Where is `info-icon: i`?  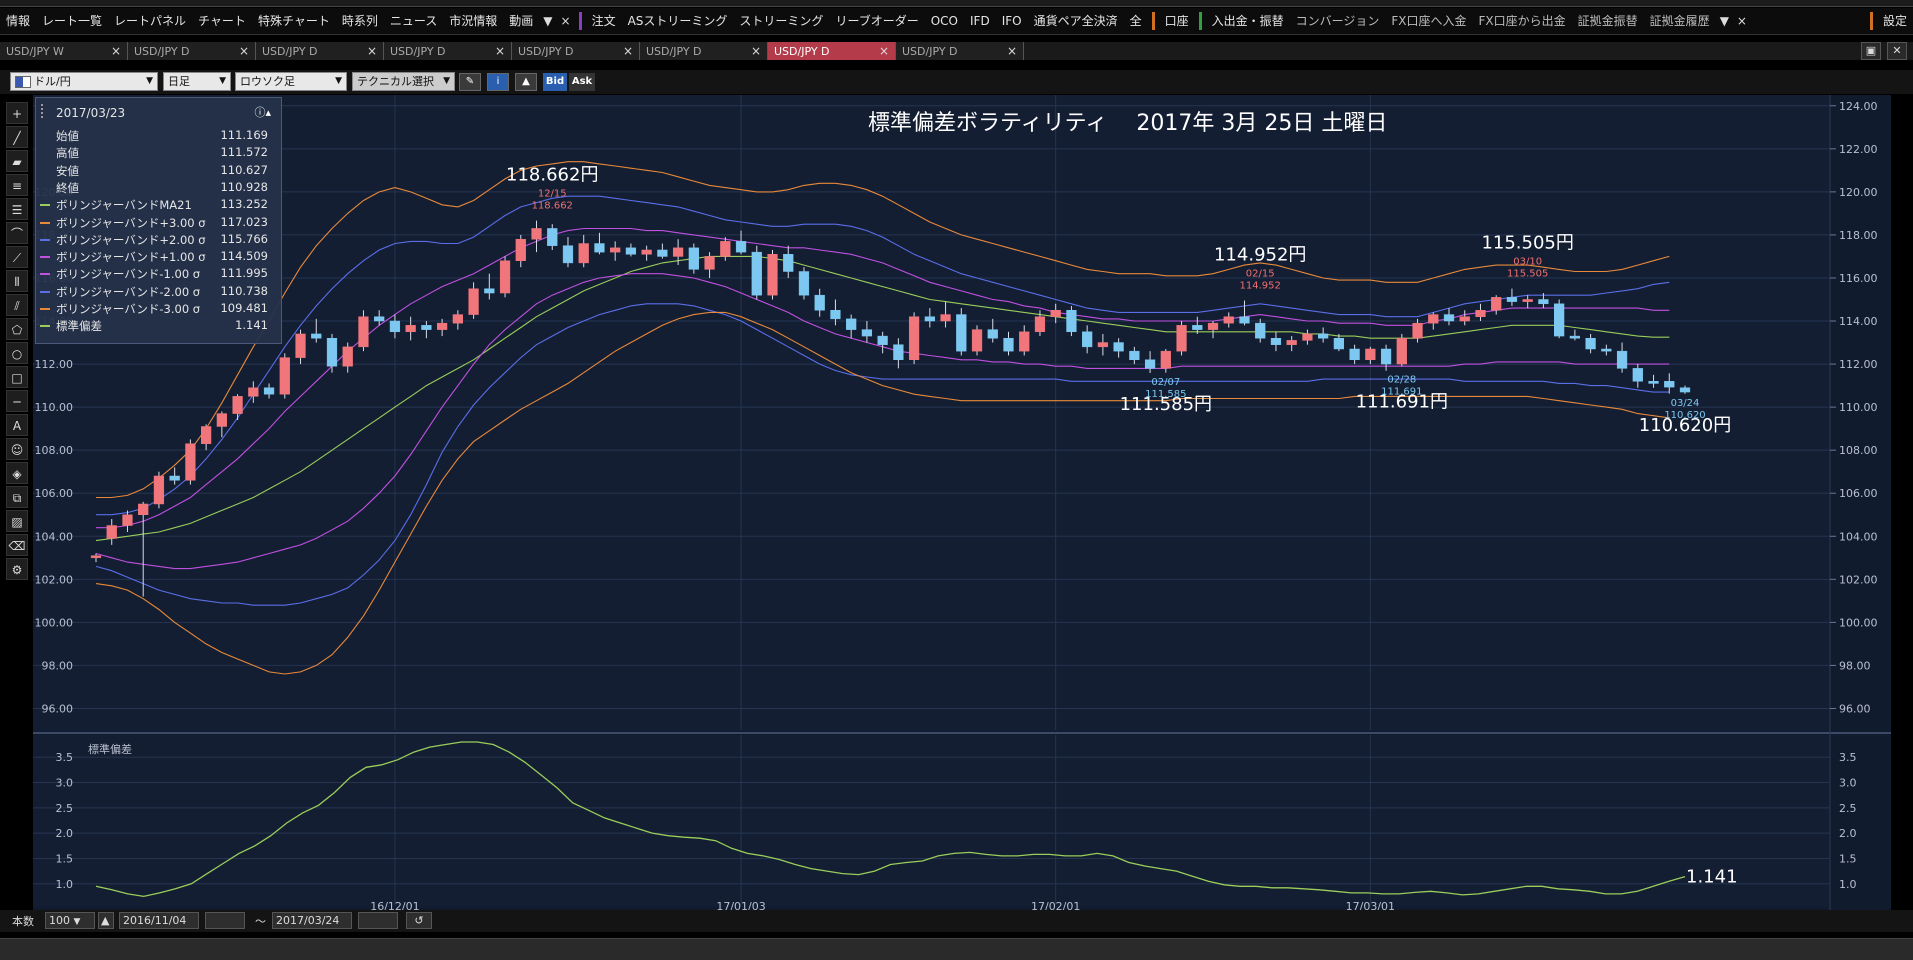
info-icon: i is located at coordinates (498, 82).